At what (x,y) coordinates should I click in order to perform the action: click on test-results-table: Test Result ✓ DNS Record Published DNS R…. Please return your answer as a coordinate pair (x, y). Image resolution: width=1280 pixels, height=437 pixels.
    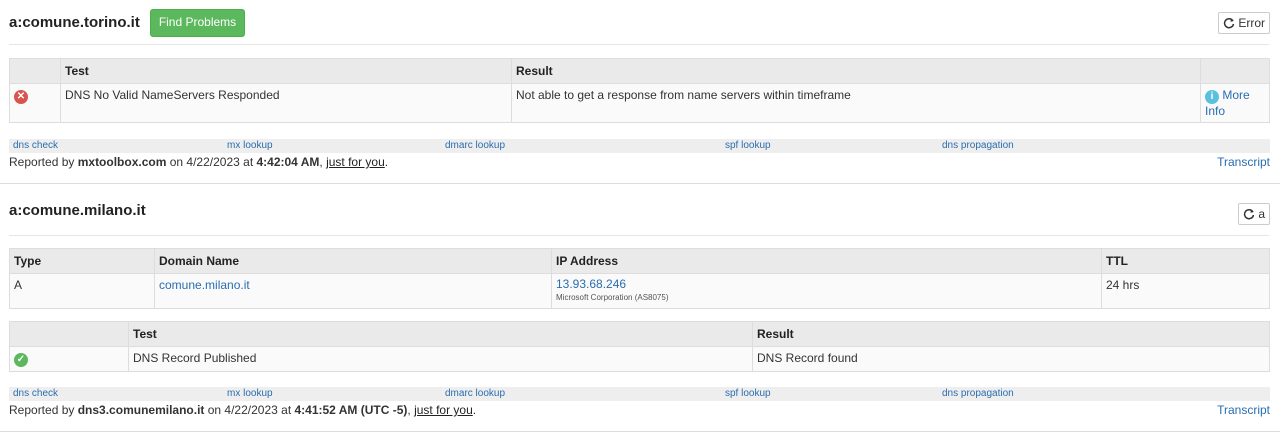
    Looking at the image, I should click on (639, 346).